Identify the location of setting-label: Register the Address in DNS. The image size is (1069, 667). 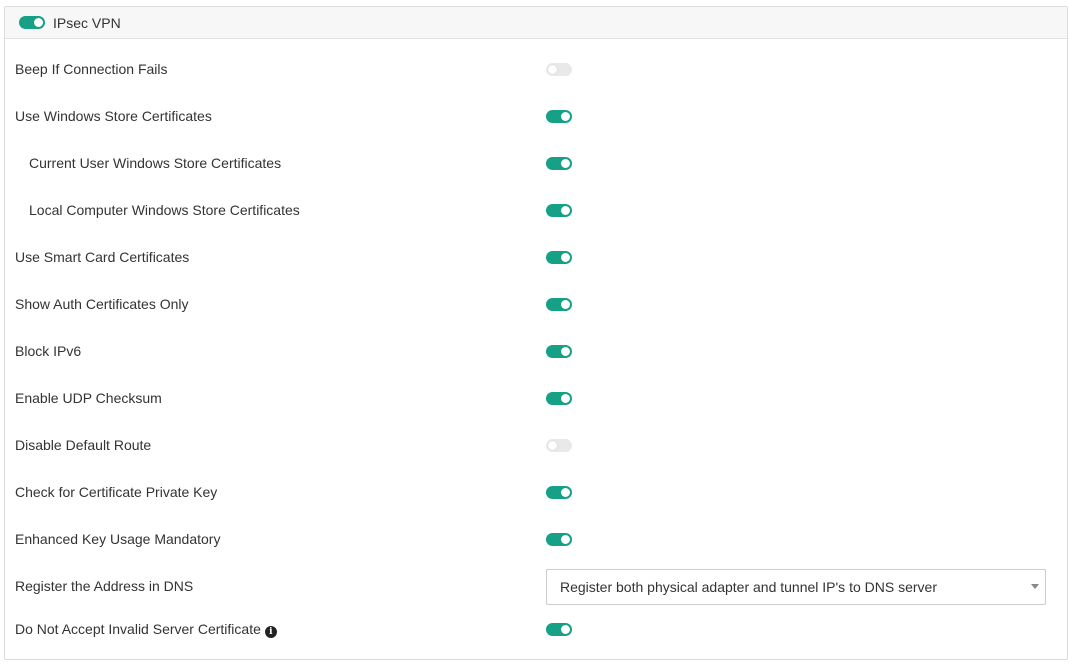
(104, 586).